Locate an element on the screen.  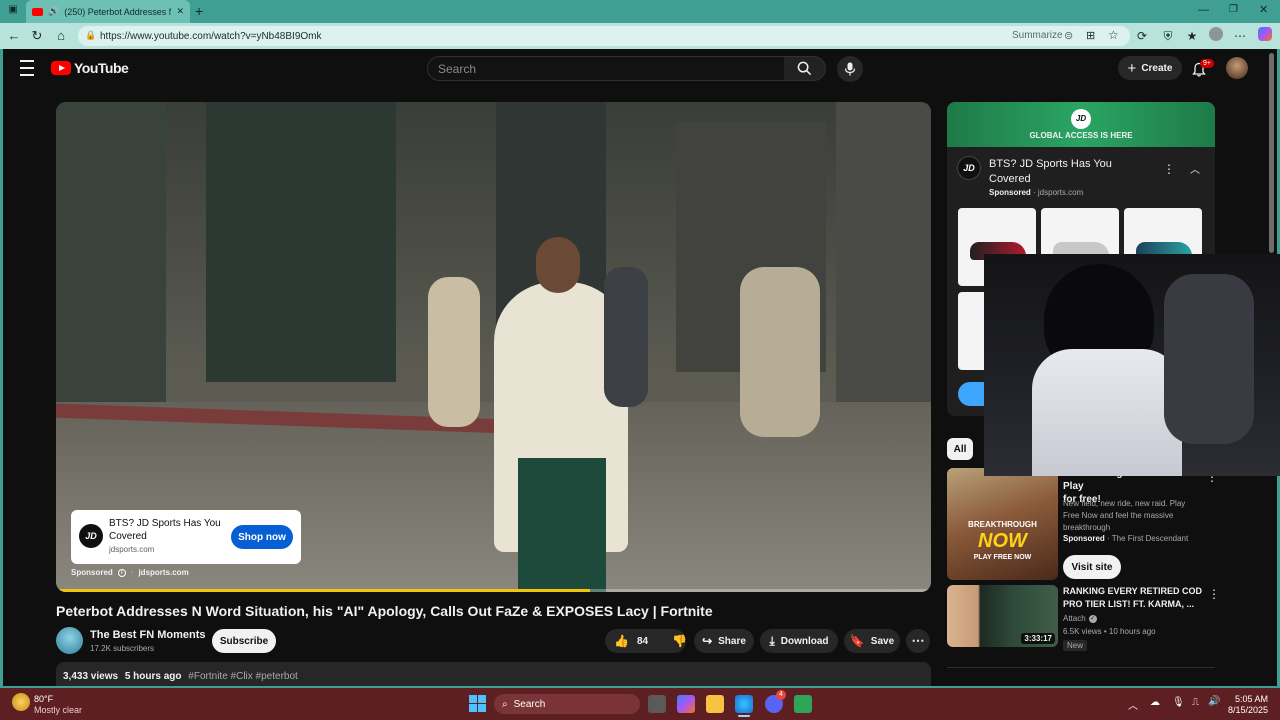
video-thumbnail: 3:33:17 is located at coordinates (1002, 616).